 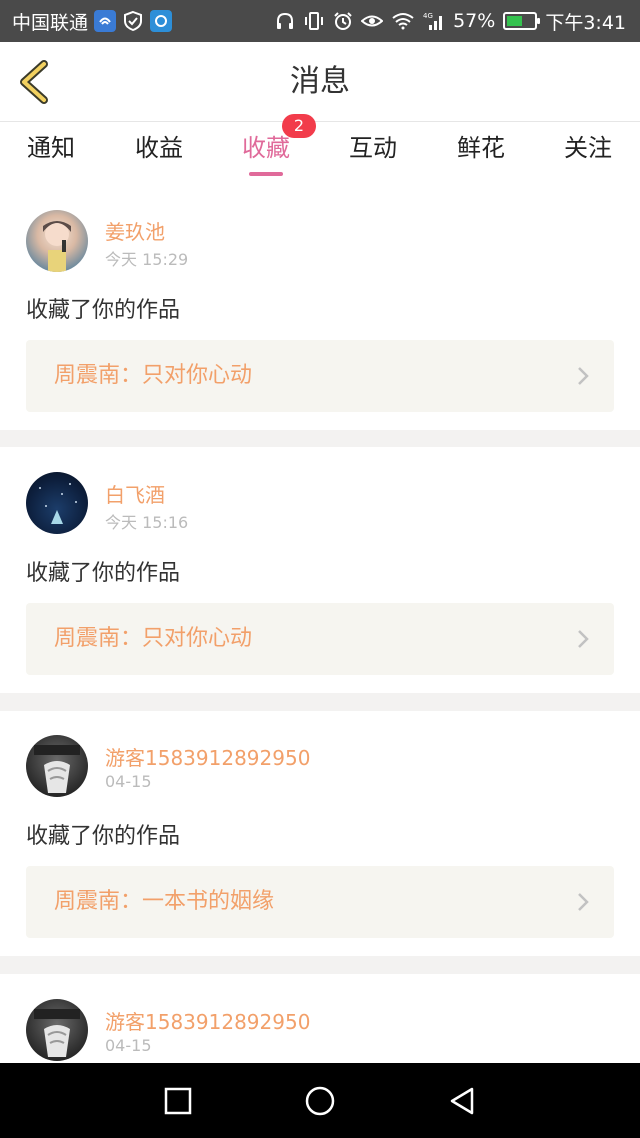 What do you see at coordinates (373, 148) in the screenshot?
I see `tab-label: 互动` at bounding box center [373, 148].